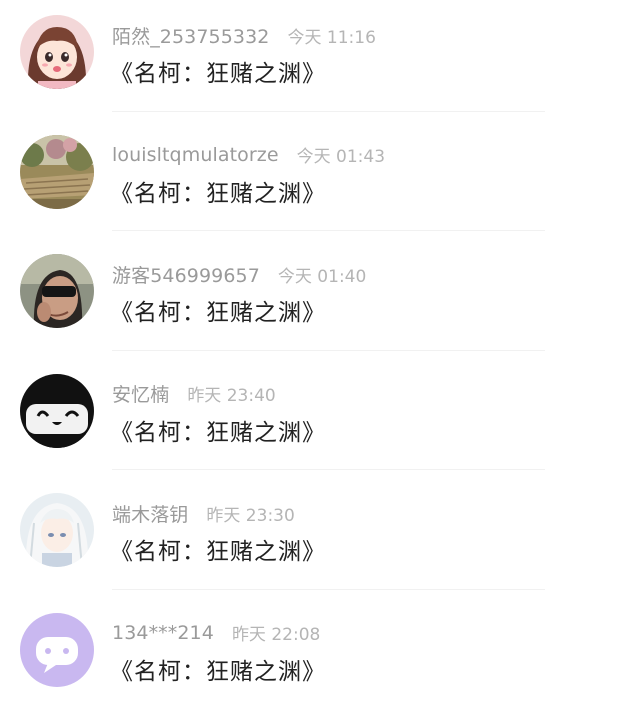  I want to click on comment-meta: 游客546999657 今天 01:40, so click(239, 274).